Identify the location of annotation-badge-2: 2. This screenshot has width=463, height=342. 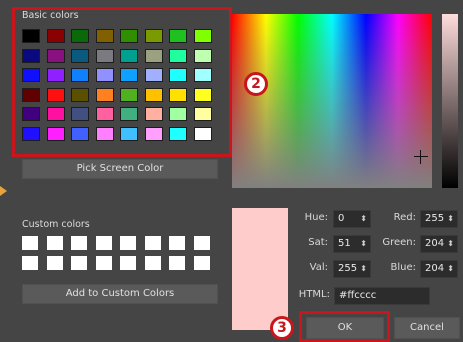
(256, 84).